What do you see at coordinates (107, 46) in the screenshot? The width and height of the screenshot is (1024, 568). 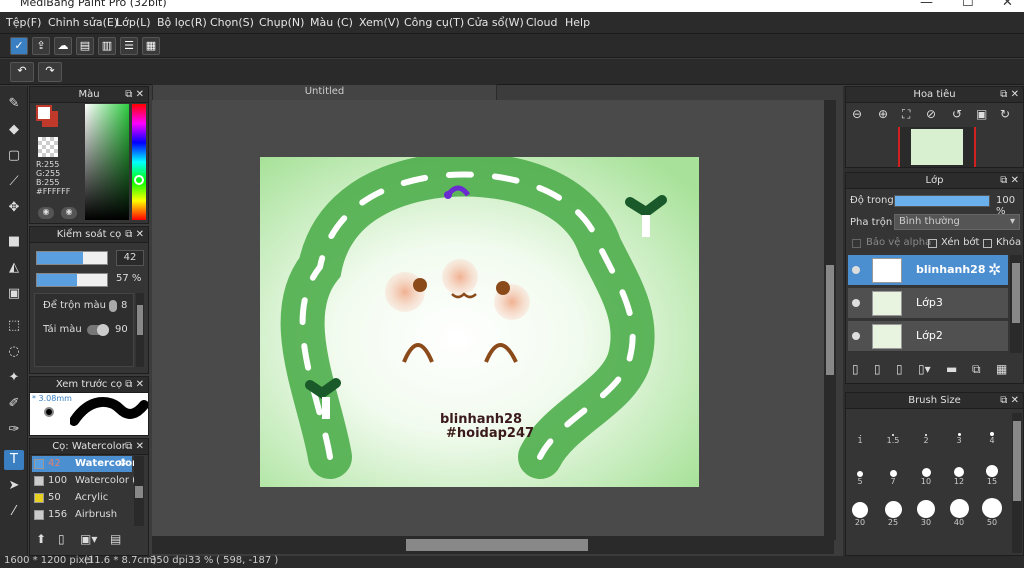 I see `page-icon: ▥` at bounding box center [107, 46].